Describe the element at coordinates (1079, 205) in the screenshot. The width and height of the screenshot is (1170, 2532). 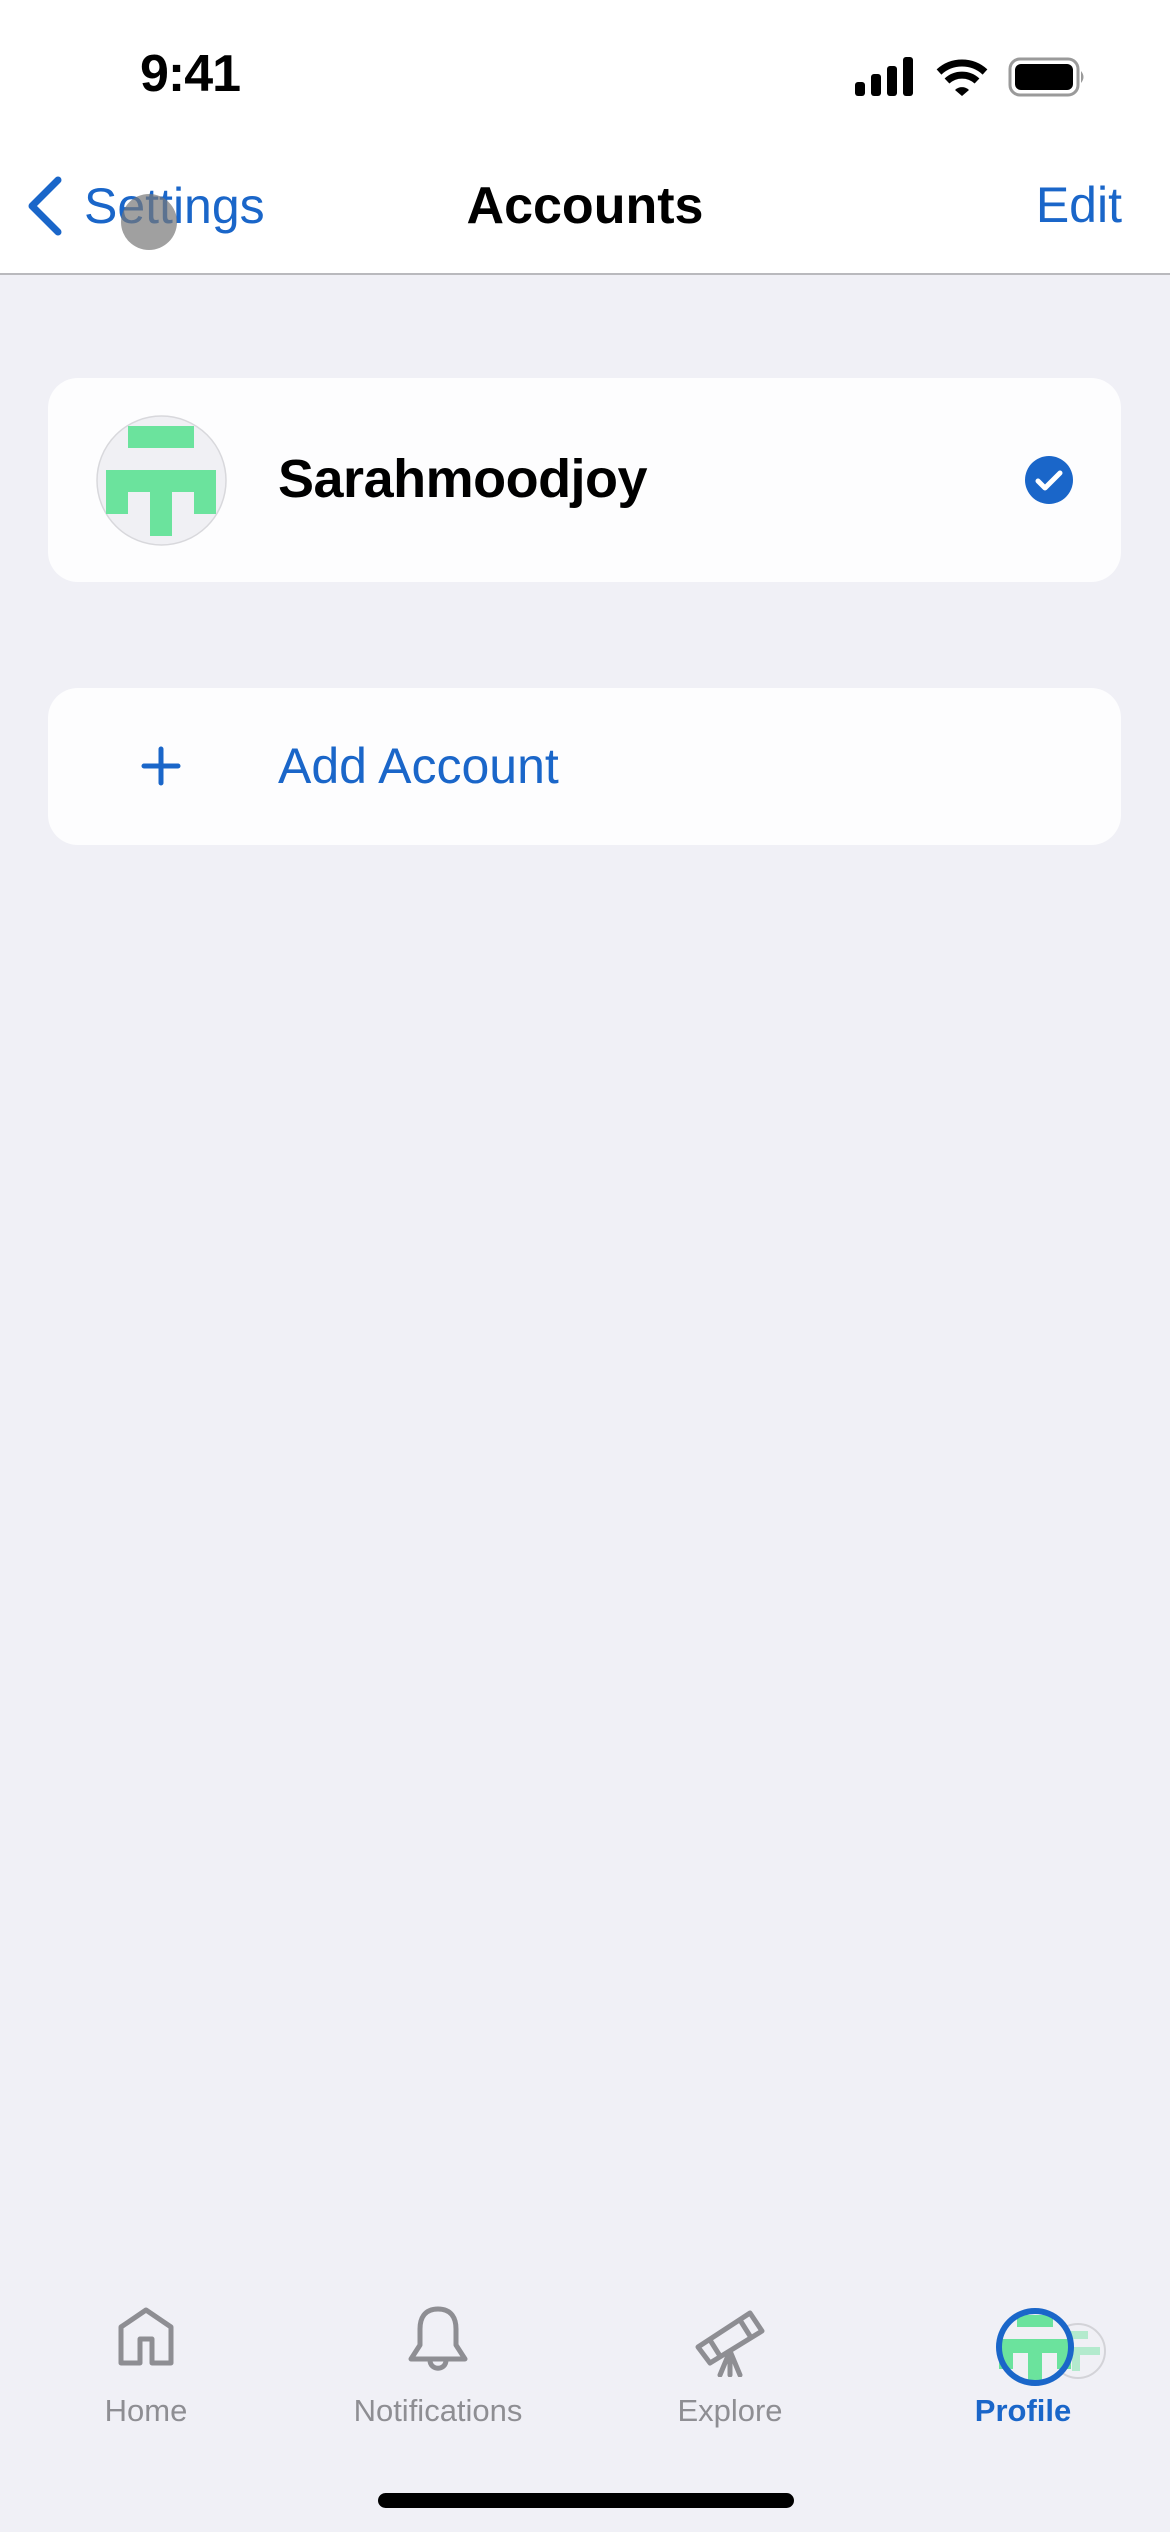
I see `edit-button: Edit` at that location.